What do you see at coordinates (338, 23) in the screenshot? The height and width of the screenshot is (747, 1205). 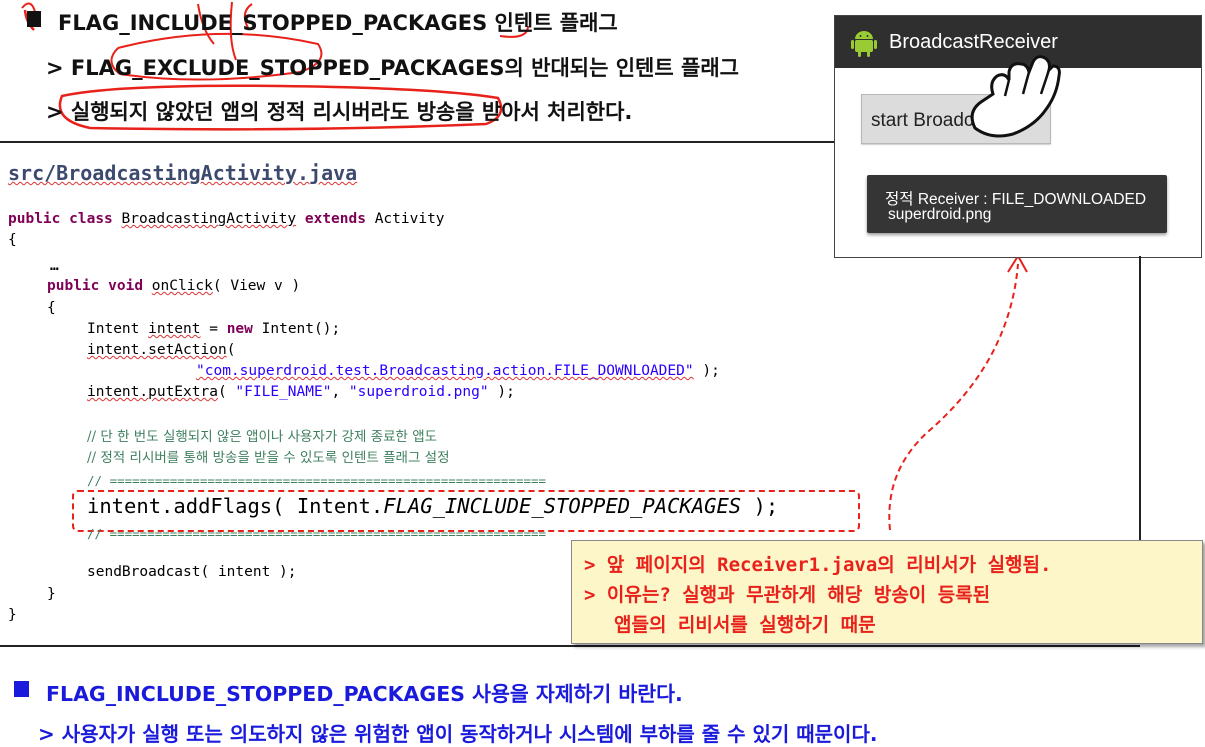 I see `header-title: FLAG_INCLUDE_STOPPED_PACKAGES 인텐트 플래그` at bounding box center [338, 23].